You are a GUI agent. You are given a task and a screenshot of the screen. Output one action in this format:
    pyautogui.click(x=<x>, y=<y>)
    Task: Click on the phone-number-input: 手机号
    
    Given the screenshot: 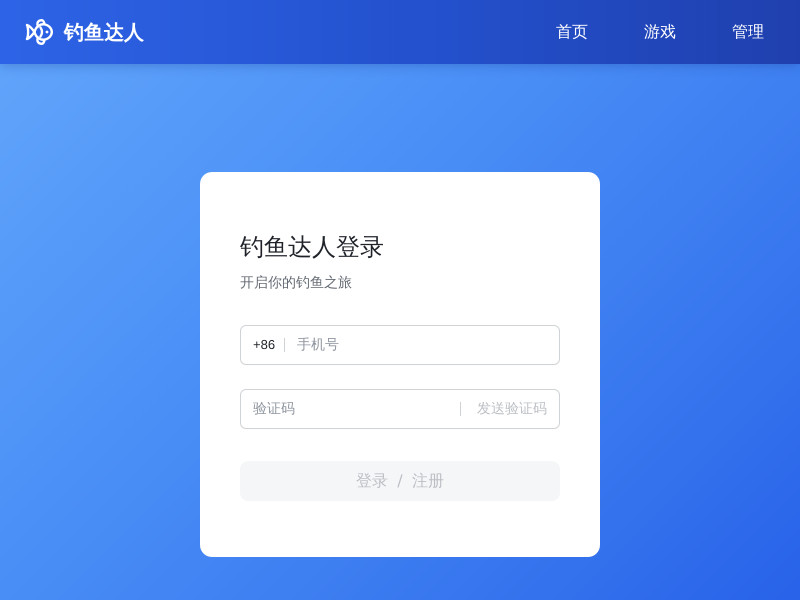 What is the action you would take?
    pyautogui.click(x=422, y=345)
    